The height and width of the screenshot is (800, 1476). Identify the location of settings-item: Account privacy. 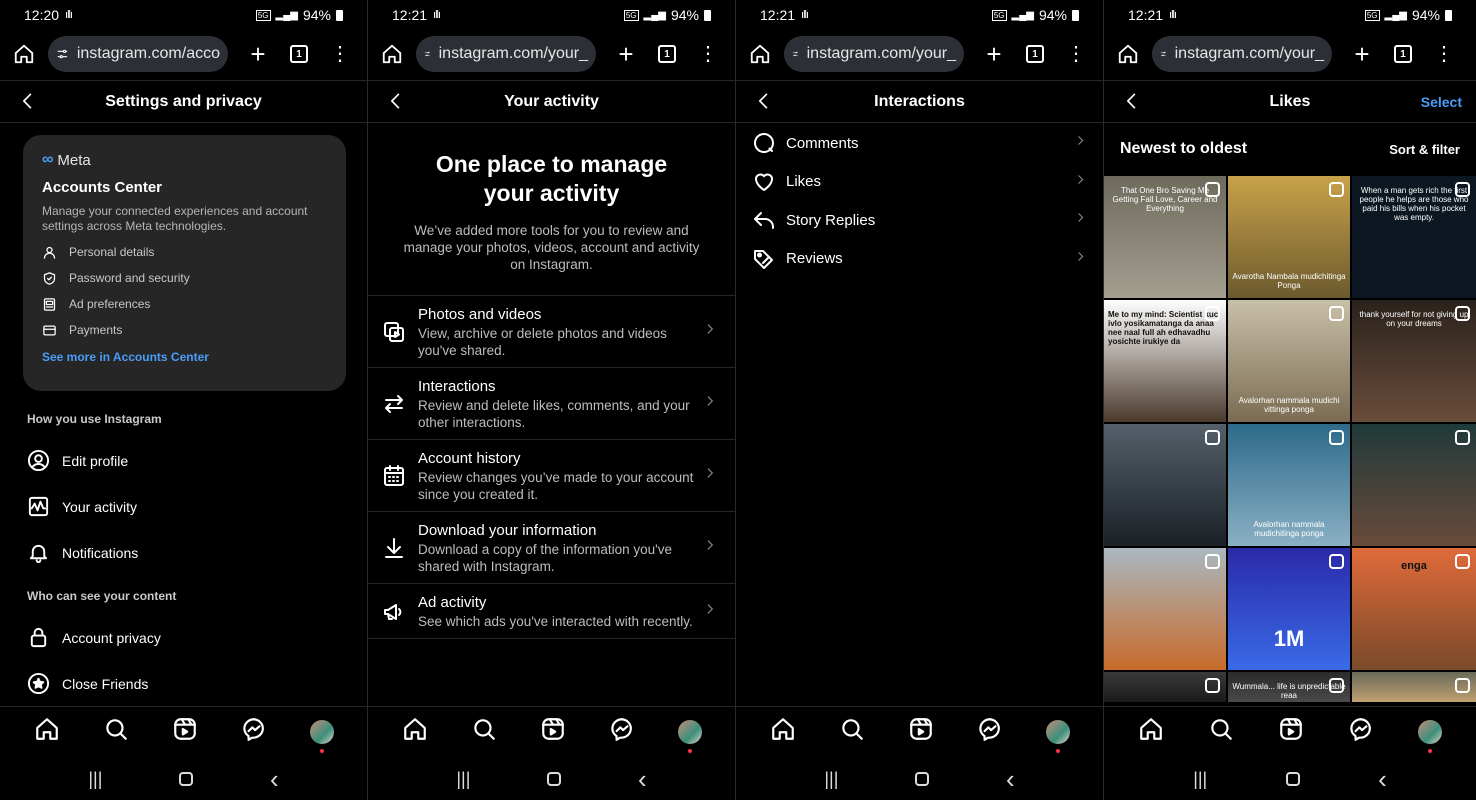
(94, 637).